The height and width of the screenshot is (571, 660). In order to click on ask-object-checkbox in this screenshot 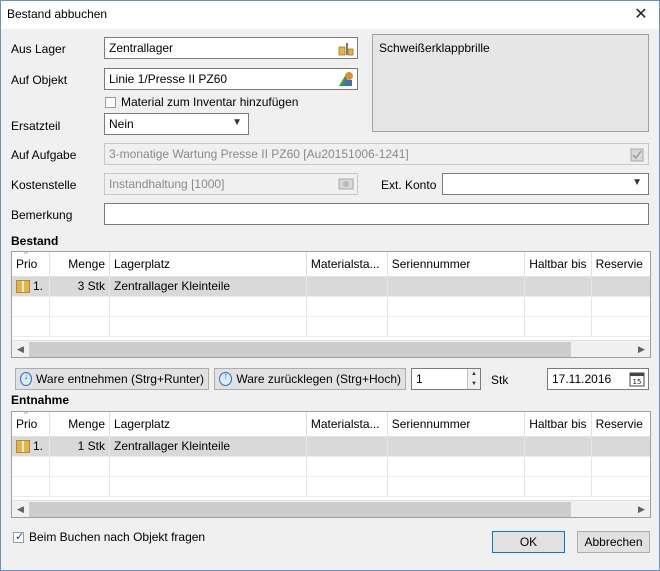, I will do `click(18, 536)`.